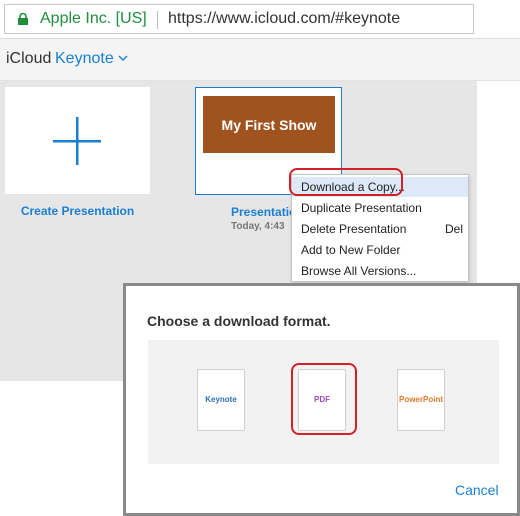 This screenshot has height=516, width=520. Describe the element at coordinates (453, 229) in the screenshot. I see `menu-item-shortcut: Del` at that location.